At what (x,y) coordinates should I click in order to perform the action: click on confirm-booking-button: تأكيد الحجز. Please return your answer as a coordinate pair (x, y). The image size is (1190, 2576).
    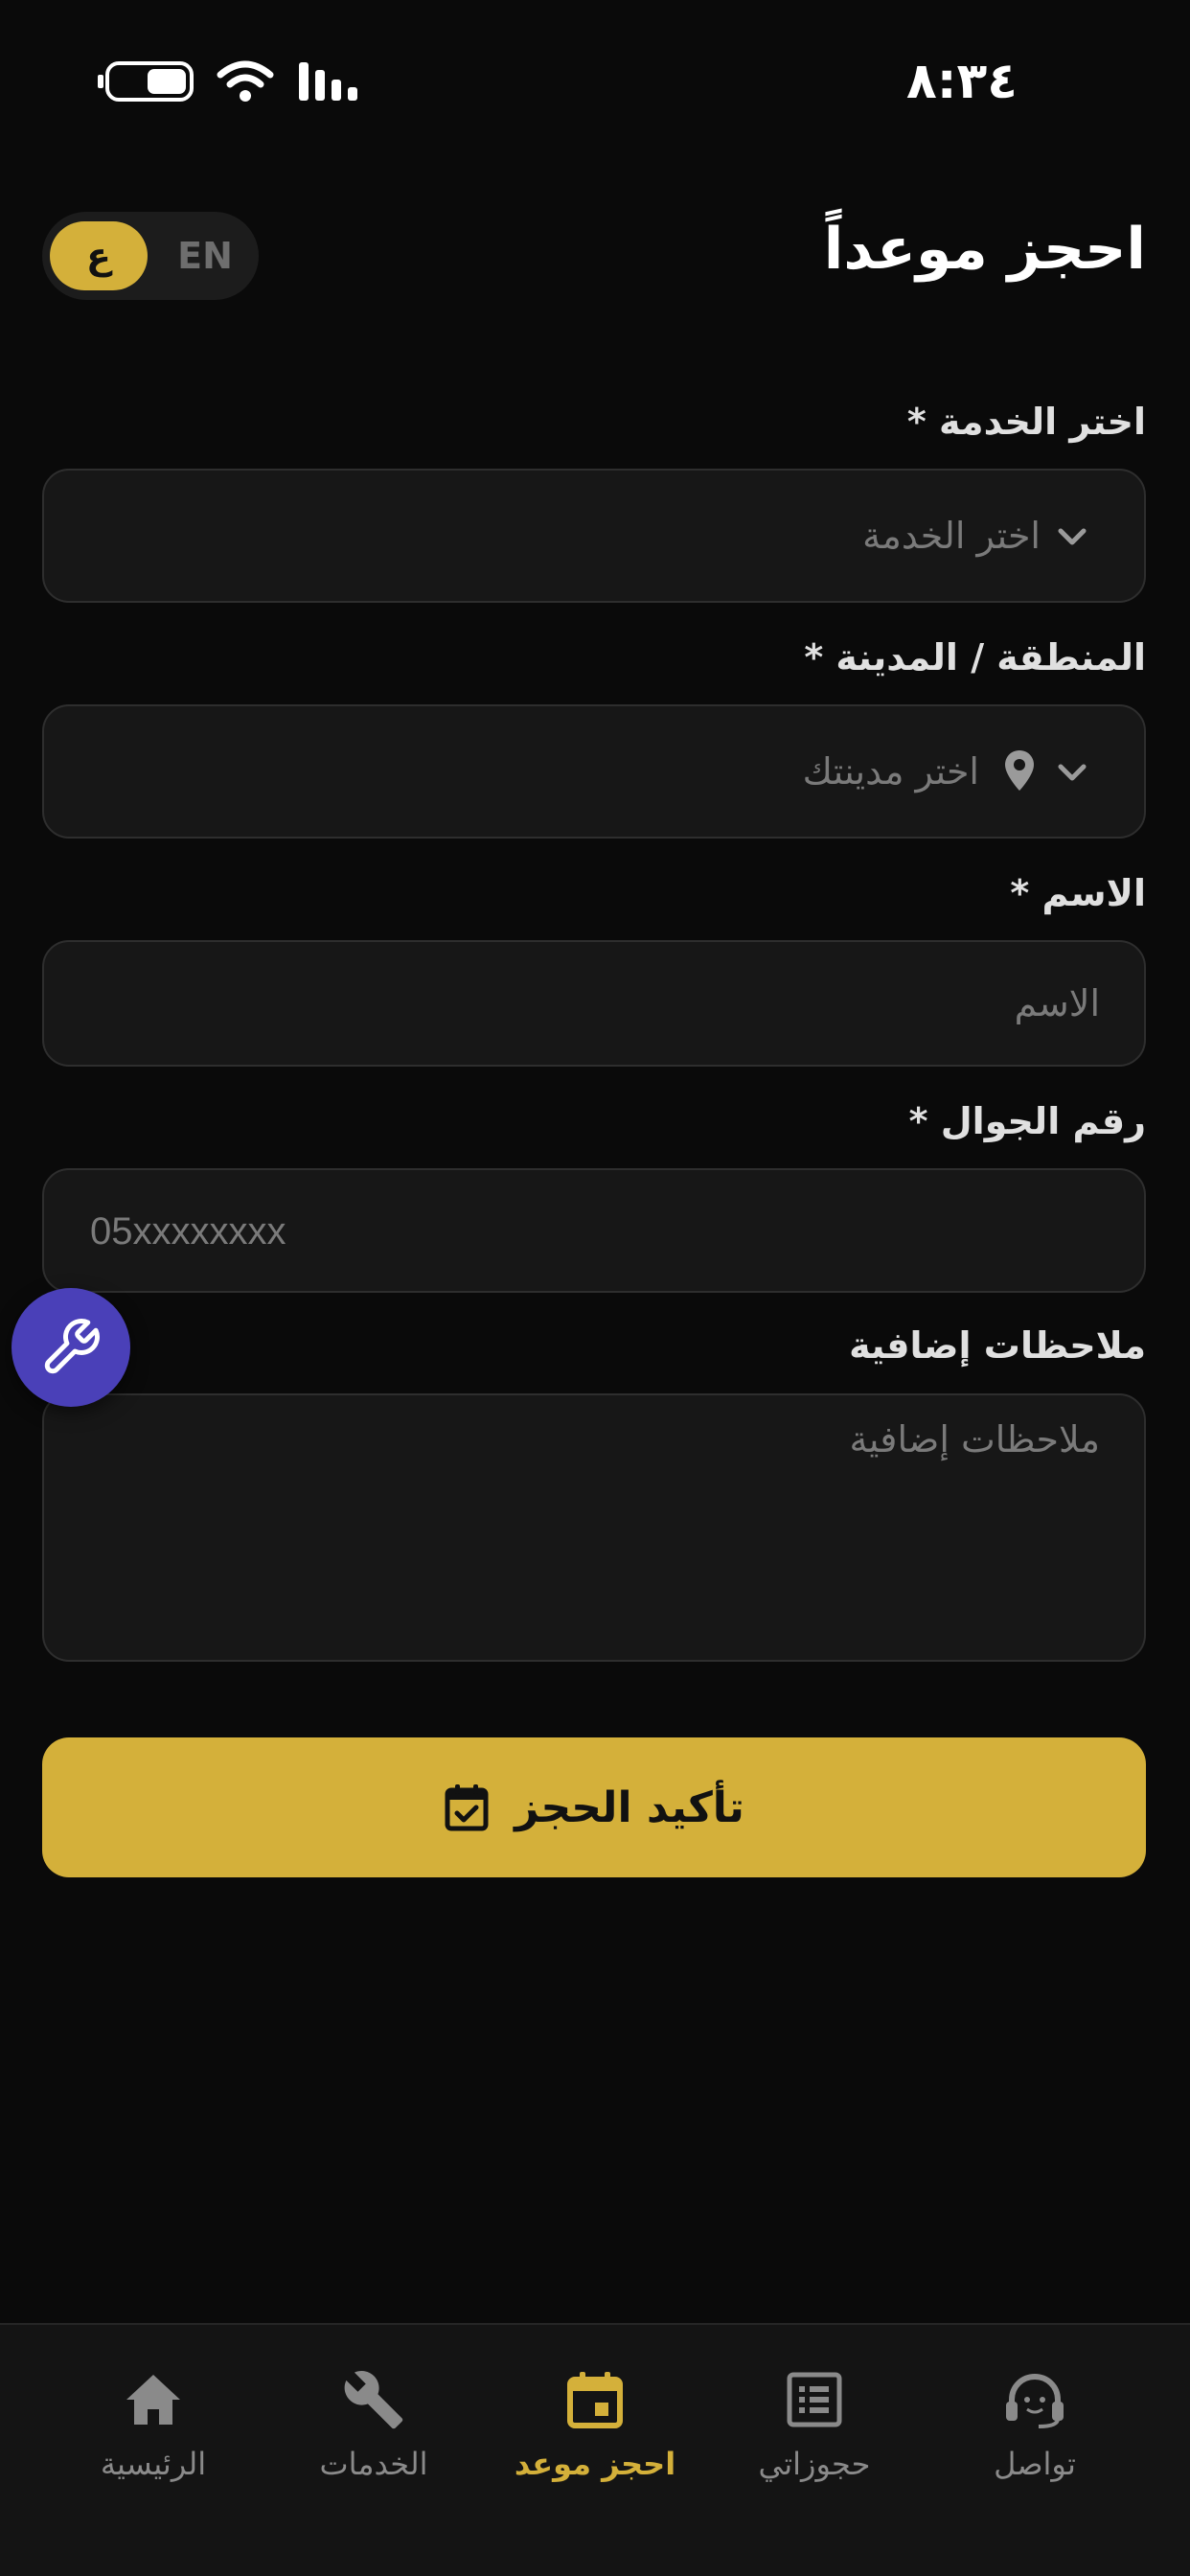
    Looking at the image, I should click on (594, 1807).